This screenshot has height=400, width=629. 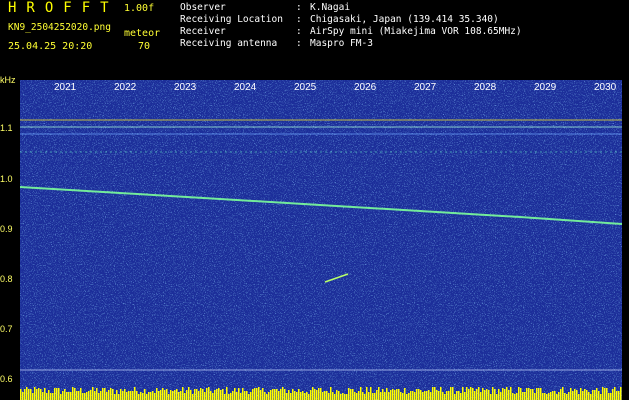 What do you see at coordinates (6, 229) in the screenshot?
I see `y-tick-label: 0.9` at bounding box center [6, 229].